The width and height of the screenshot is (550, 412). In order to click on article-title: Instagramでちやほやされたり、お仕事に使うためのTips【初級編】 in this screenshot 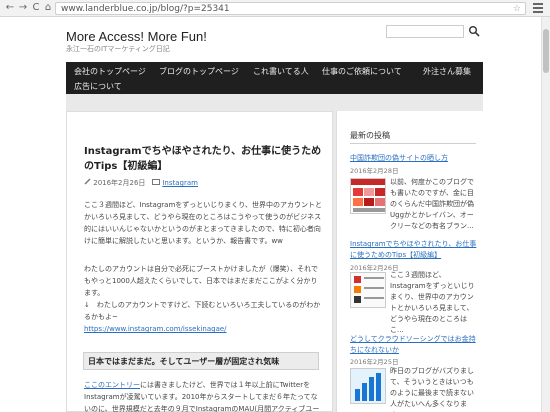, I will do `click(203, 159)`.